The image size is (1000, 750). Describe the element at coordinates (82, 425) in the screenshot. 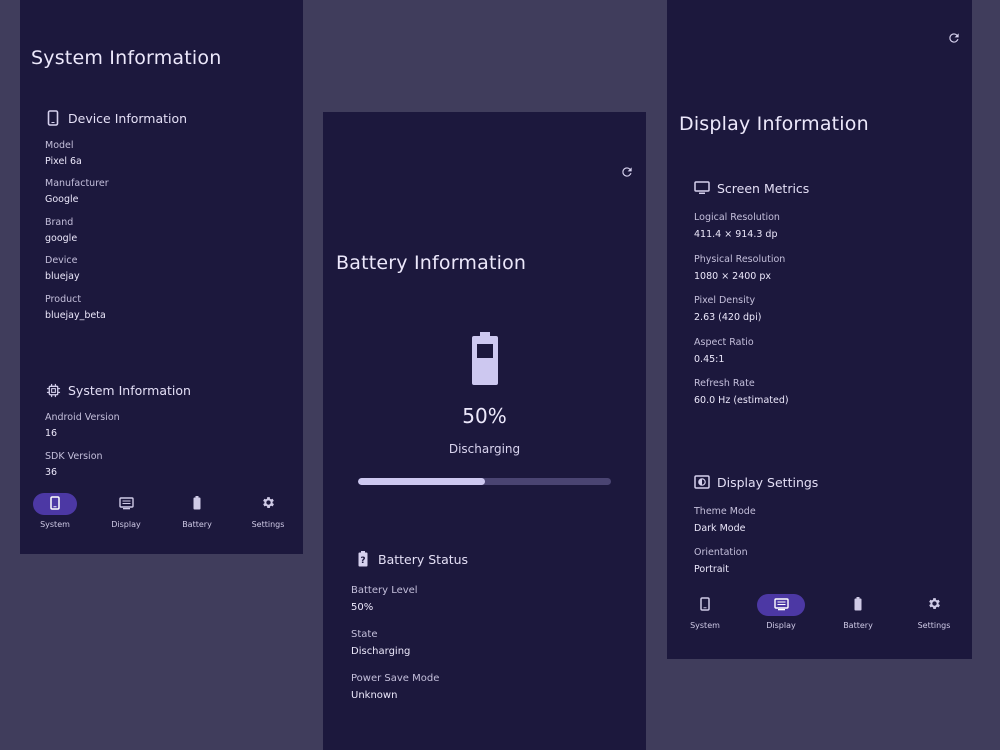

I see `field-android-version: Android Version 16` at that location.